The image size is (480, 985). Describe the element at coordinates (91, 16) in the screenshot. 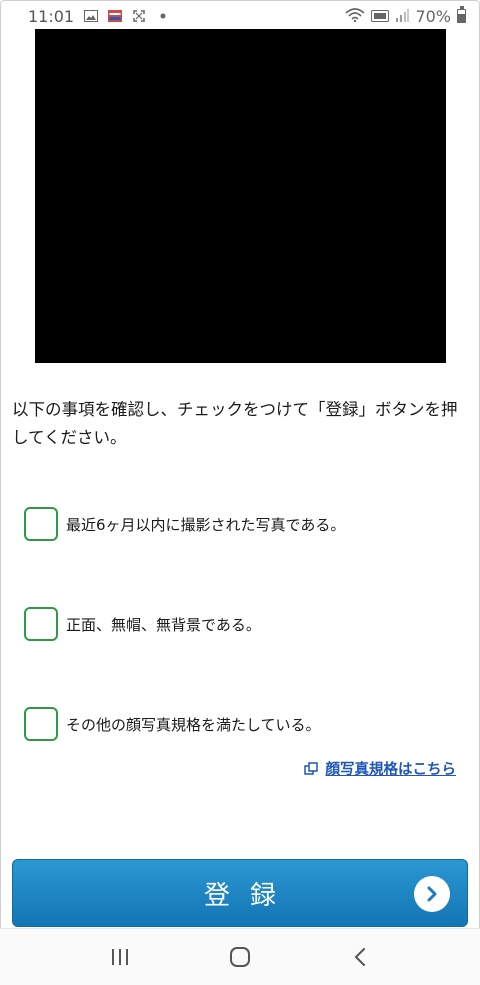

I see `gallery-icon` at that location.